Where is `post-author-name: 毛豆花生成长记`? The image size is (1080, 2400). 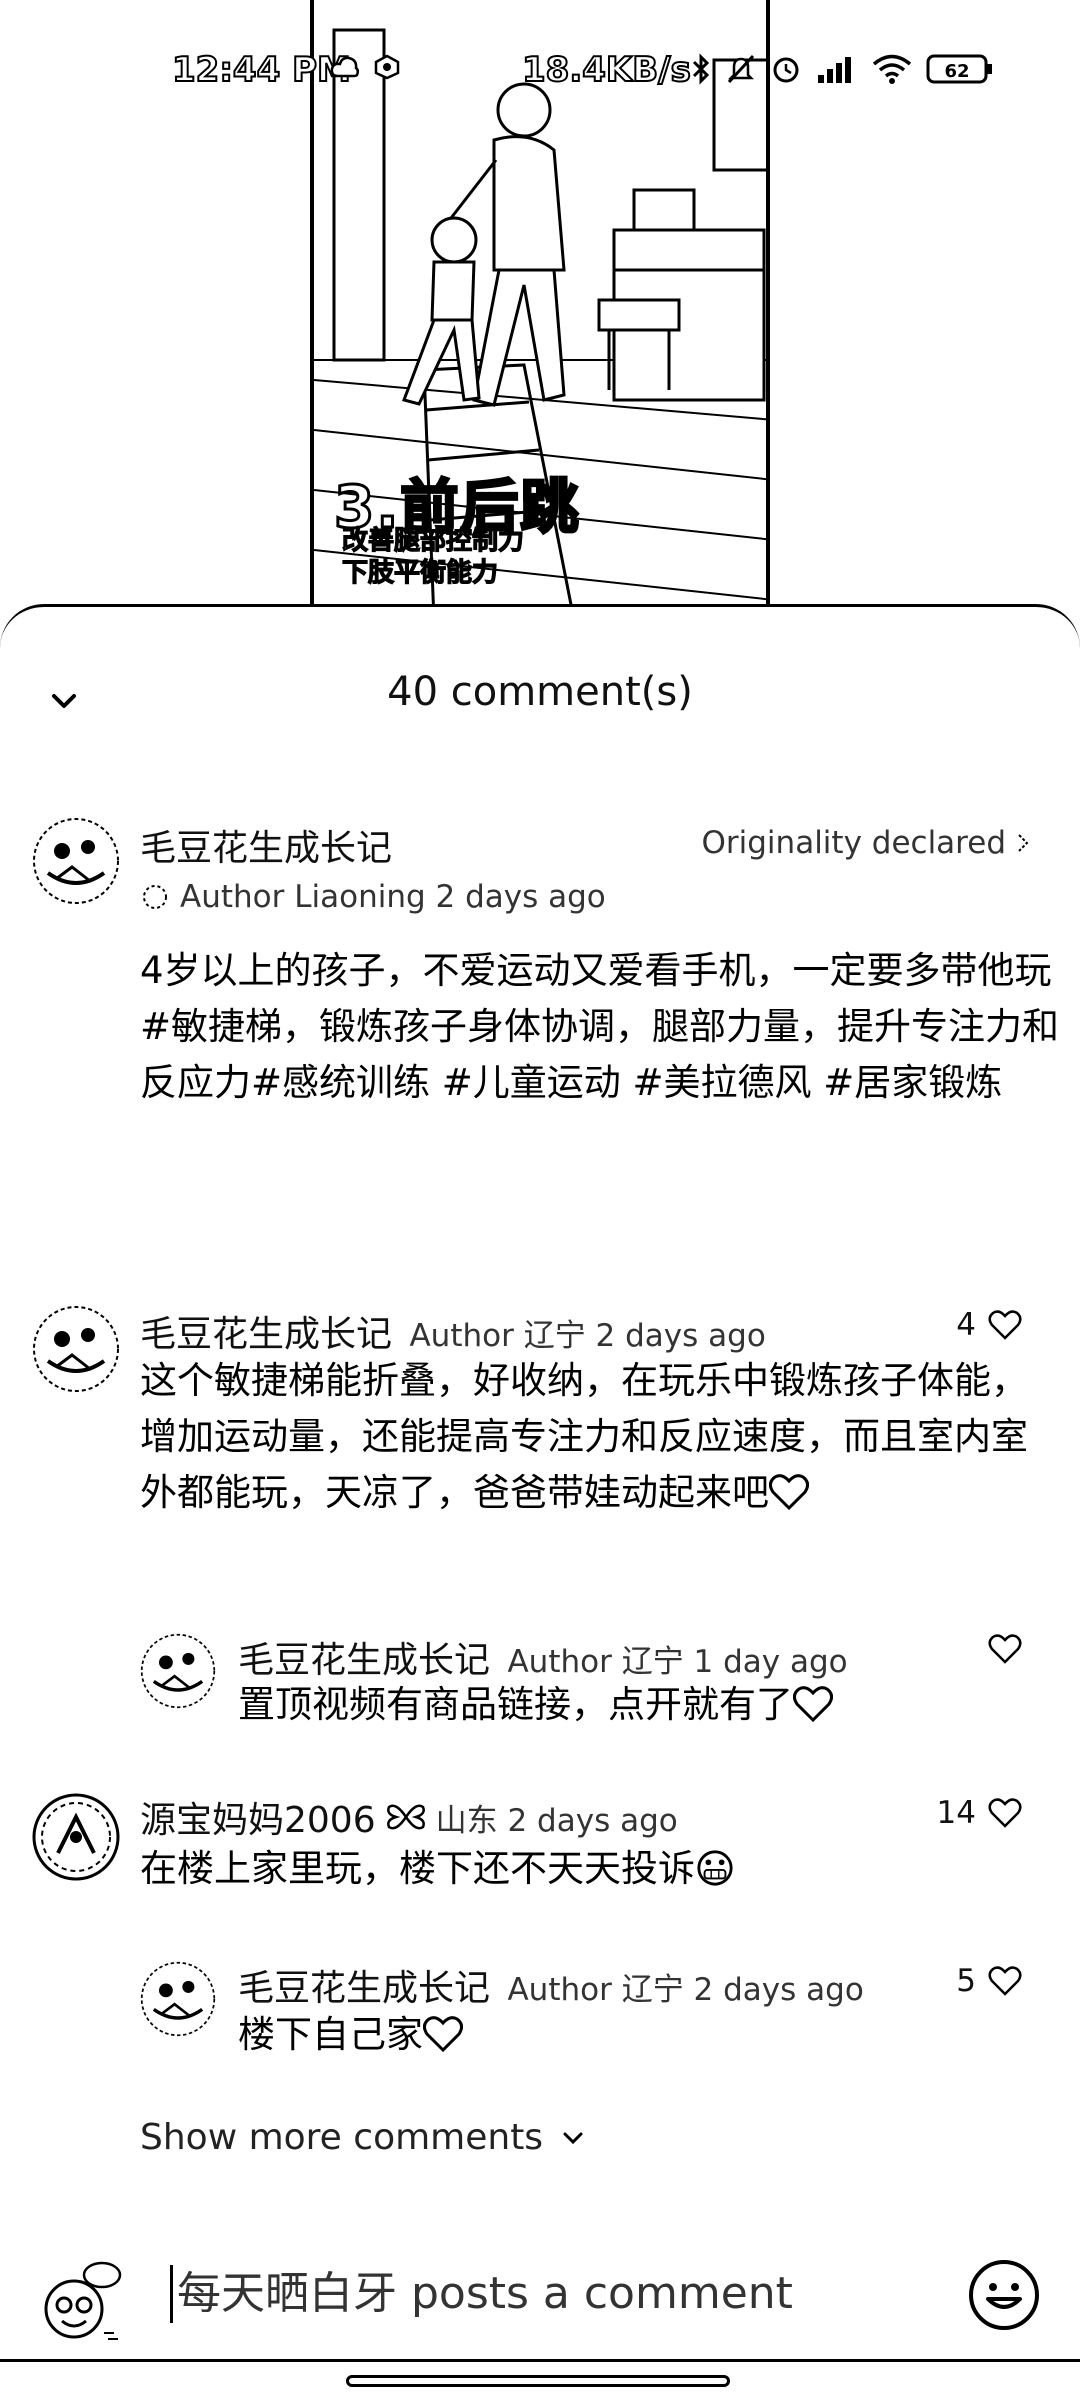
post-author-name: 毛豆花生成长记 is located at coordinates (266, 845).